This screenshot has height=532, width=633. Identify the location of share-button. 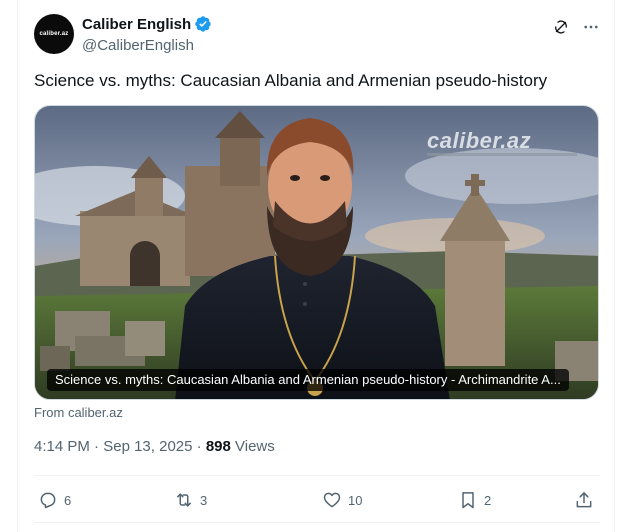
(584, 500).